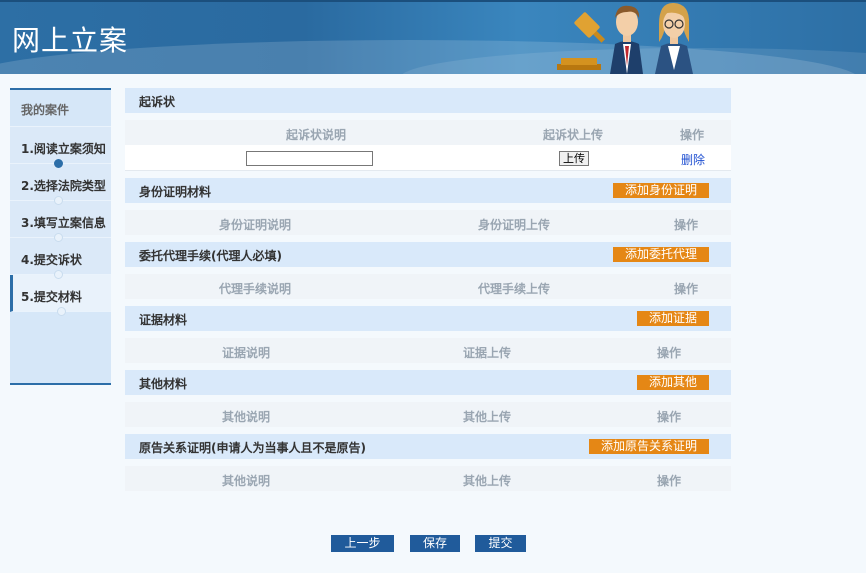  Describe the element at coordinates (428, 190) in the screenshot. I see `section-identity-header: 身份证明材料 添加身份证明` at that location.